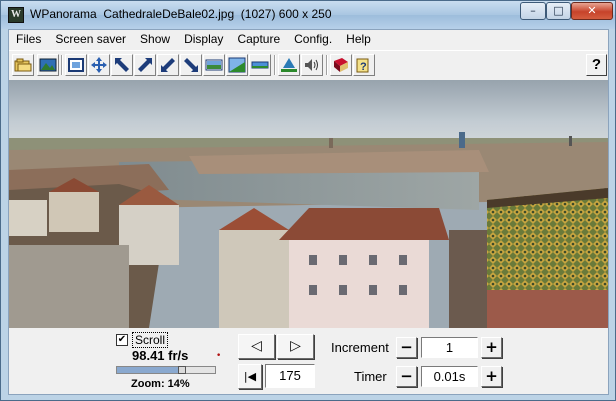 The width and height of the screenshot is (616, 401). Describe the element at coordinates (360, 347) in the screenshot. I see `increment-label: Increment` at that location.